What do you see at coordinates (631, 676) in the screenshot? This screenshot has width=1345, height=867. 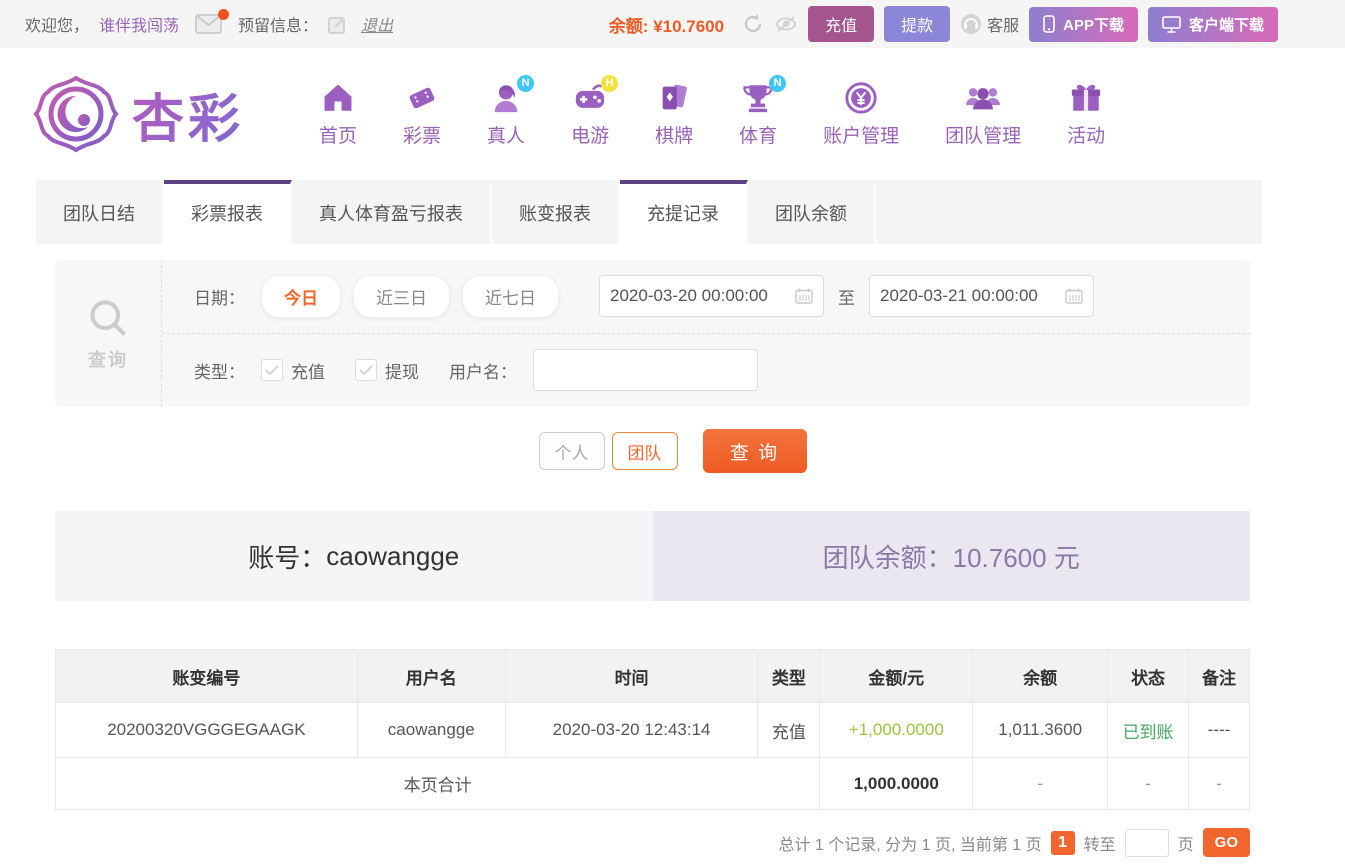 I see `col-header-time: 时间` at bounding box center [631, 676].